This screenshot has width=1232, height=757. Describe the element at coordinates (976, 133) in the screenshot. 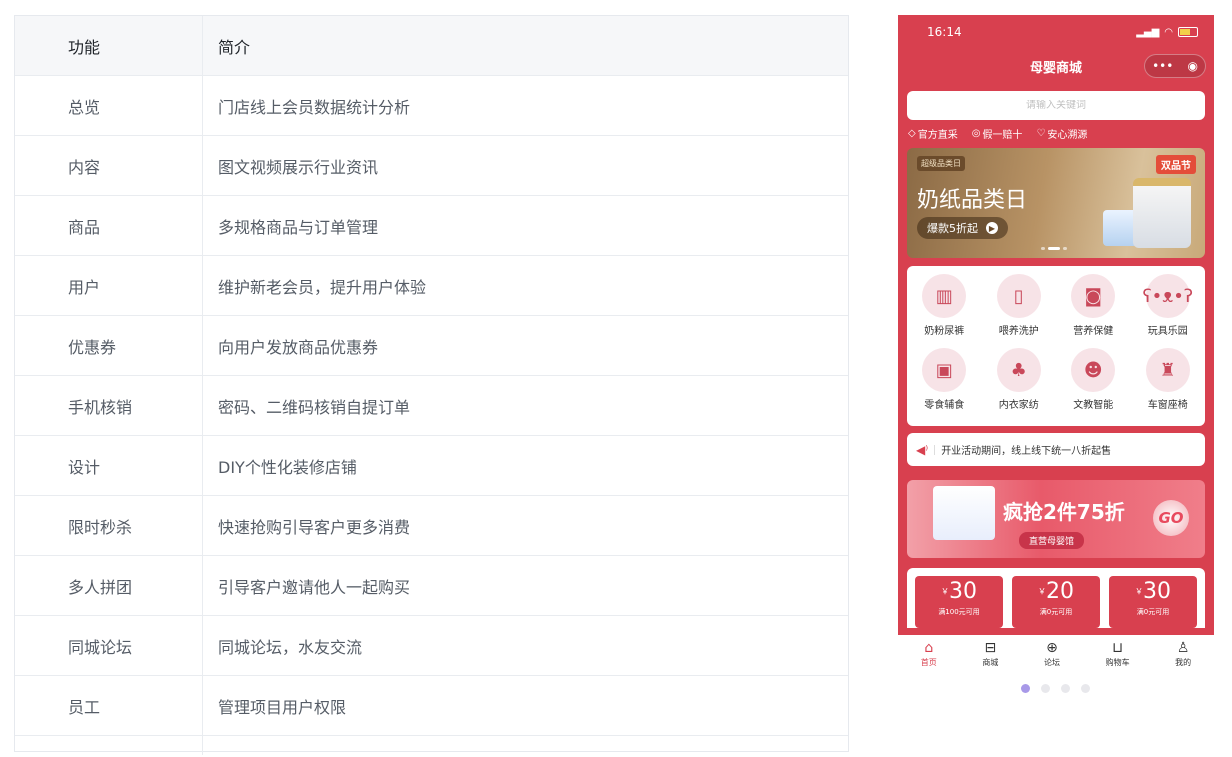

I see `seal-icon: ◎` at that location.